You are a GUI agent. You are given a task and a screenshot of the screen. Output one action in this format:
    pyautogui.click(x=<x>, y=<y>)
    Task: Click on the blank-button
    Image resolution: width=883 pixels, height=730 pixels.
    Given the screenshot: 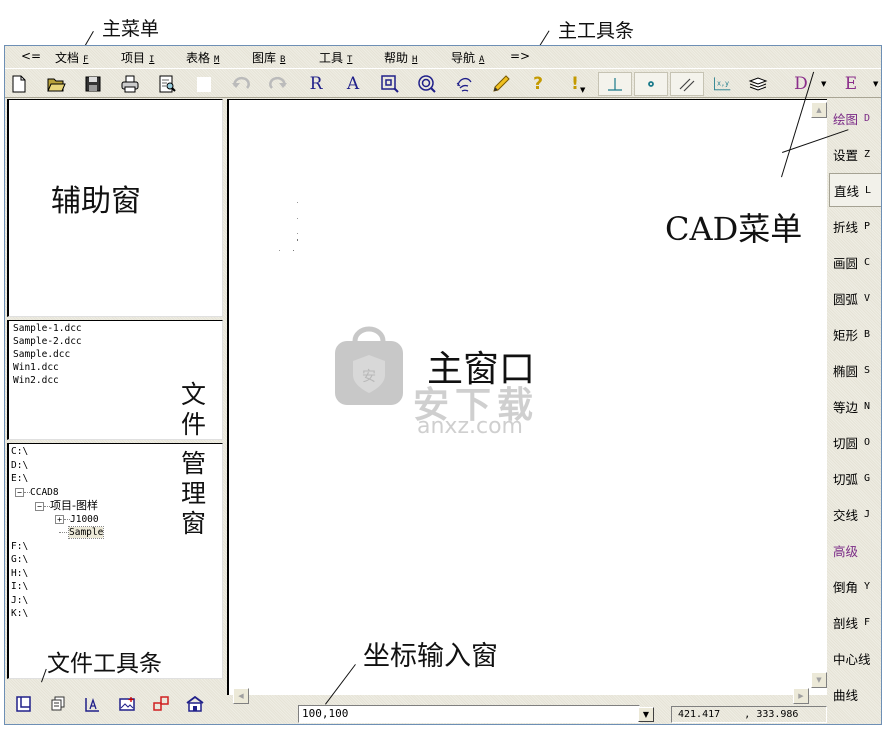 What is the action you would take?
    pyautogui.click(x=204, y=84)
    